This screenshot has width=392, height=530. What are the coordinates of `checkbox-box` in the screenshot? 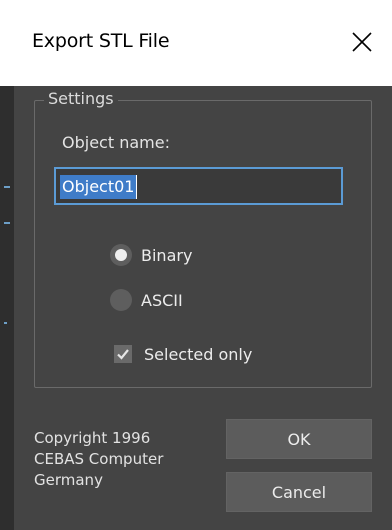 It's located at (123, 354).